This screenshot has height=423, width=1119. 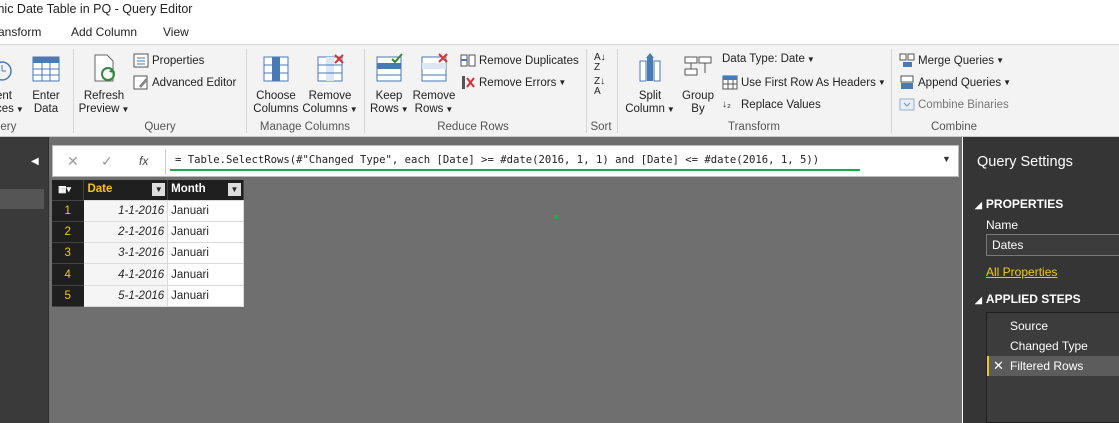 I want to click on filter-active-icon: ▼, so click(x=159, y=190).